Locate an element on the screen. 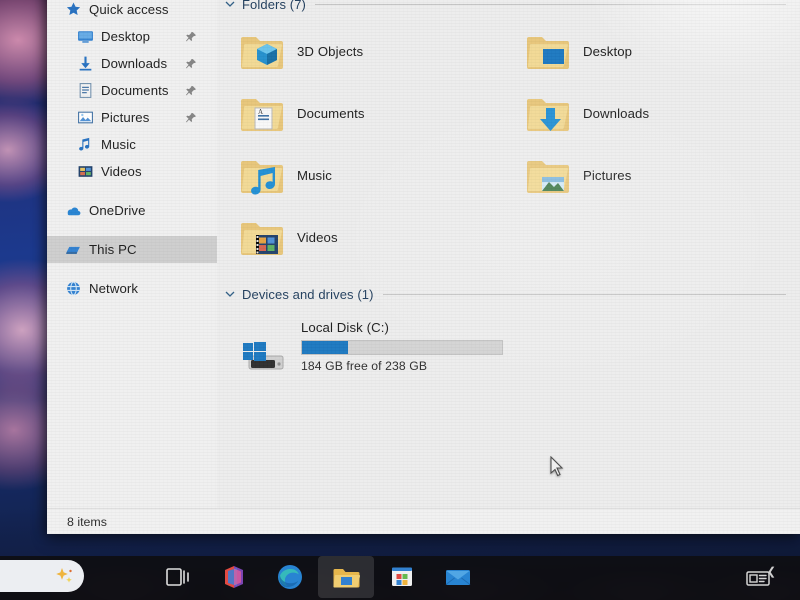  folder-desktop-icon is located at coordinates (547, 51).